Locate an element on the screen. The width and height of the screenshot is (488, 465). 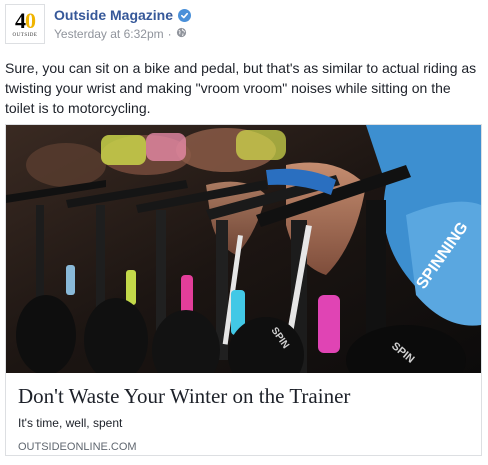
author-row: Outside Magazine is located at coordinates (123, 15).